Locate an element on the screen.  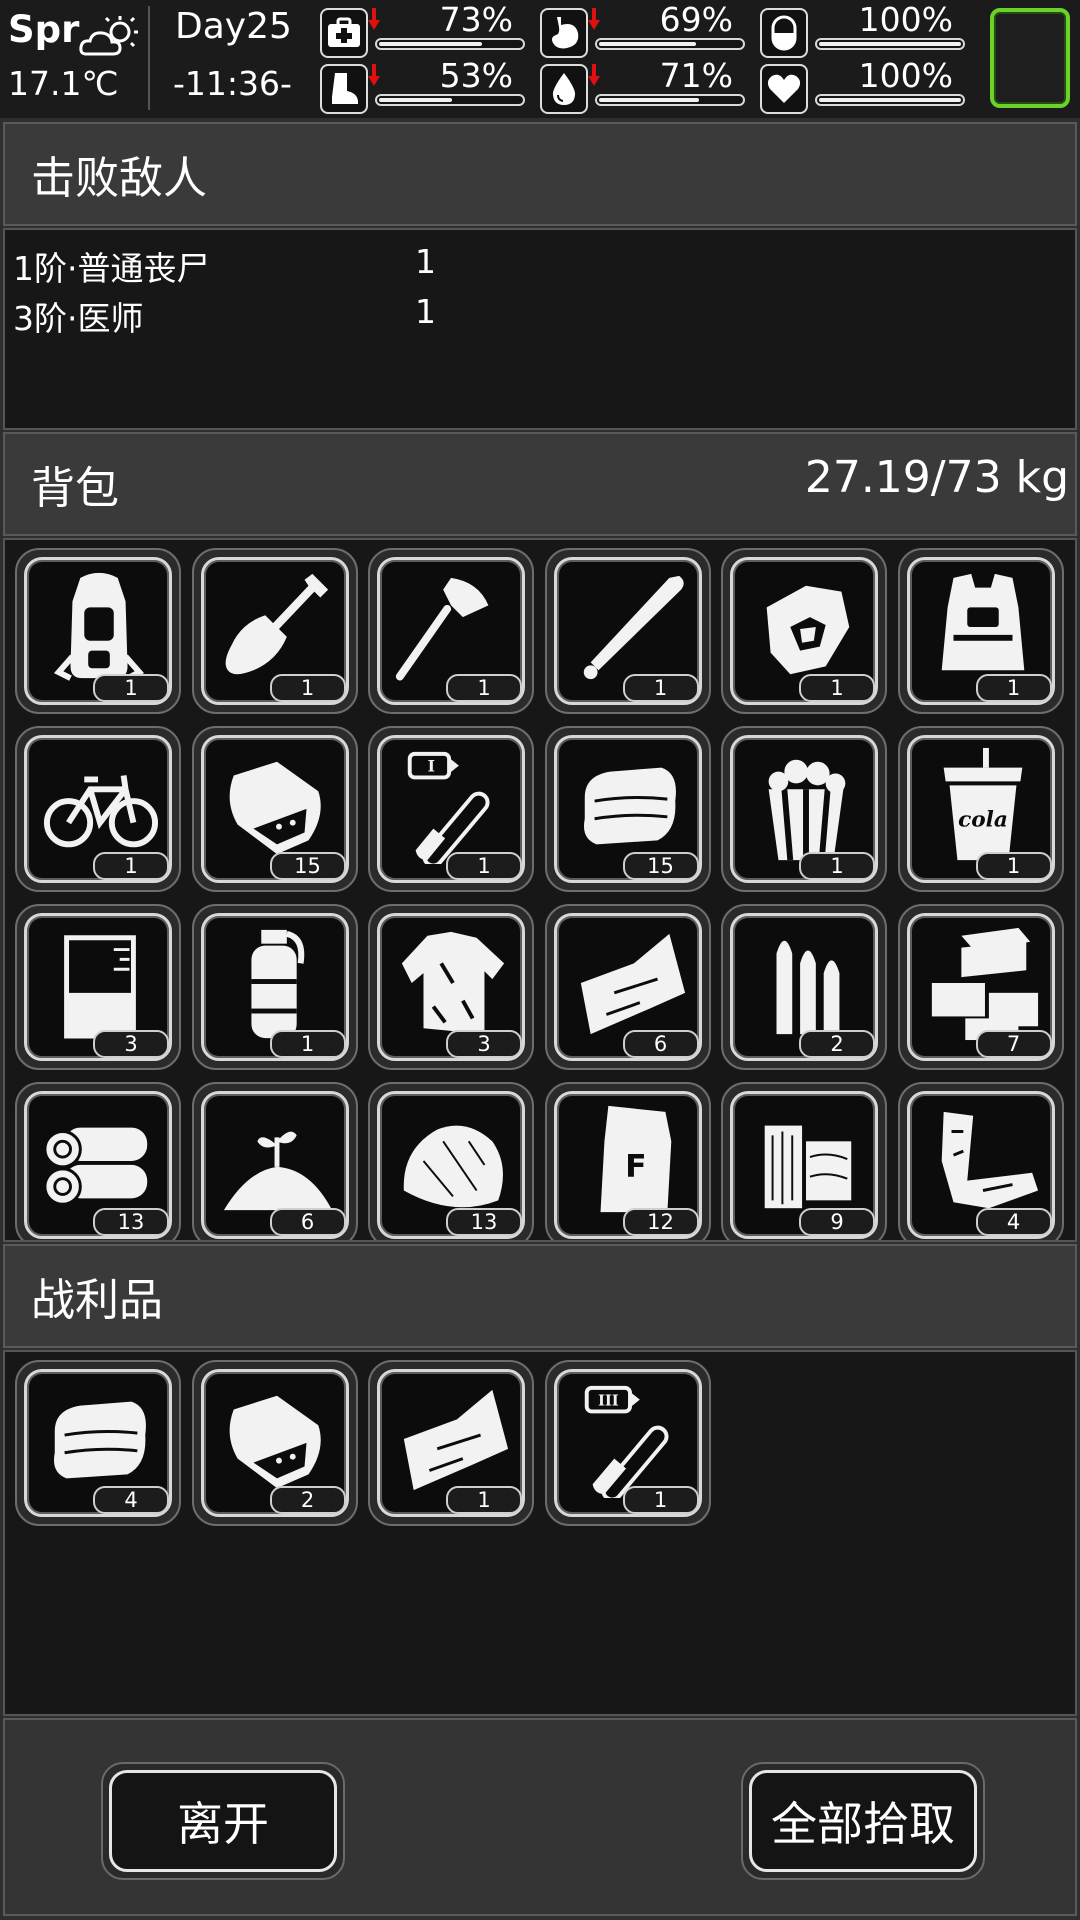
stat-mood: 100% is located at coordinates (867, 85).